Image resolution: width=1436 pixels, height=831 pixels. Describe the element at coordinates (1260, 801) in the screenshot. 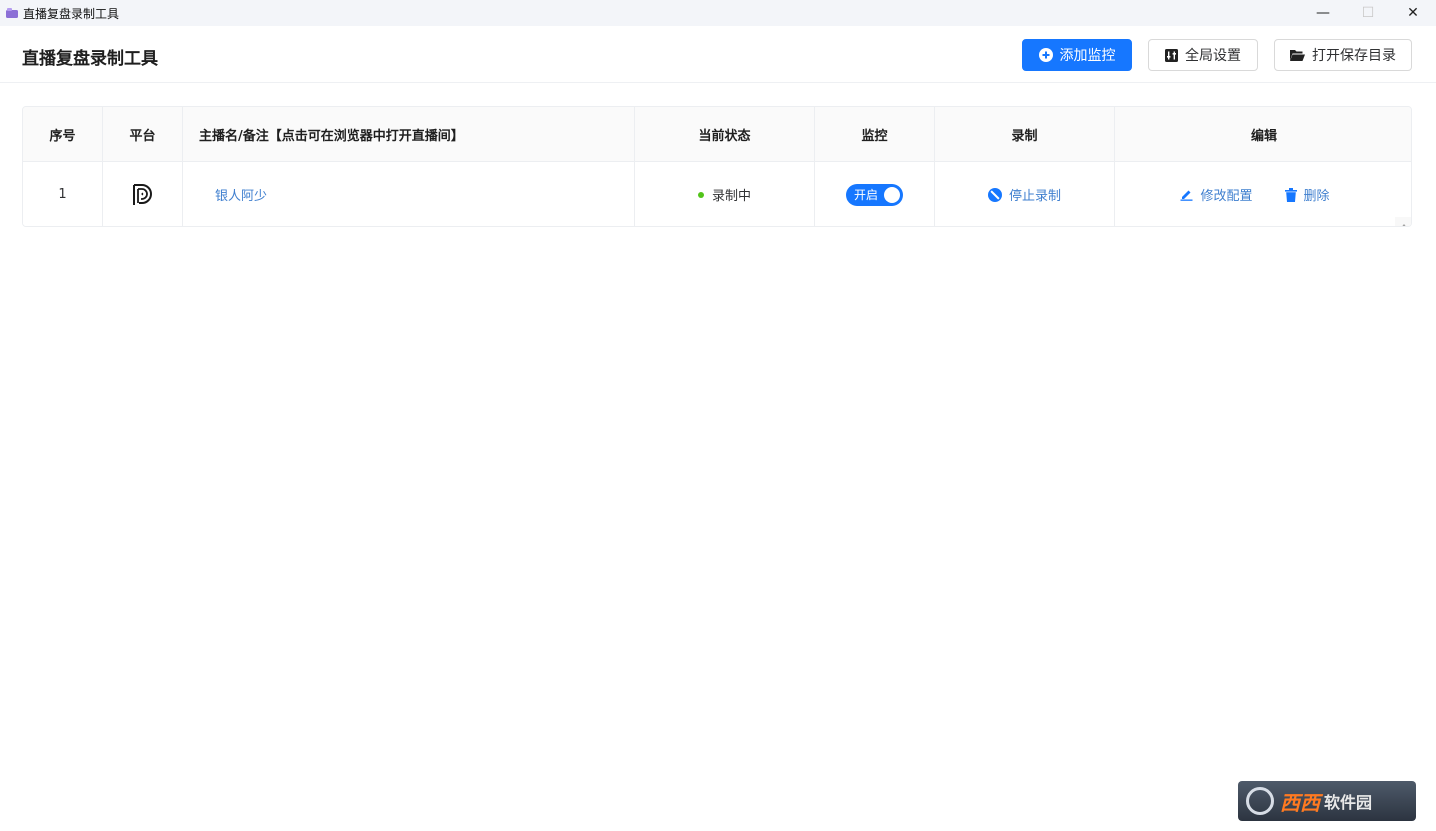

I see `watermark-circle-icon` at that location.